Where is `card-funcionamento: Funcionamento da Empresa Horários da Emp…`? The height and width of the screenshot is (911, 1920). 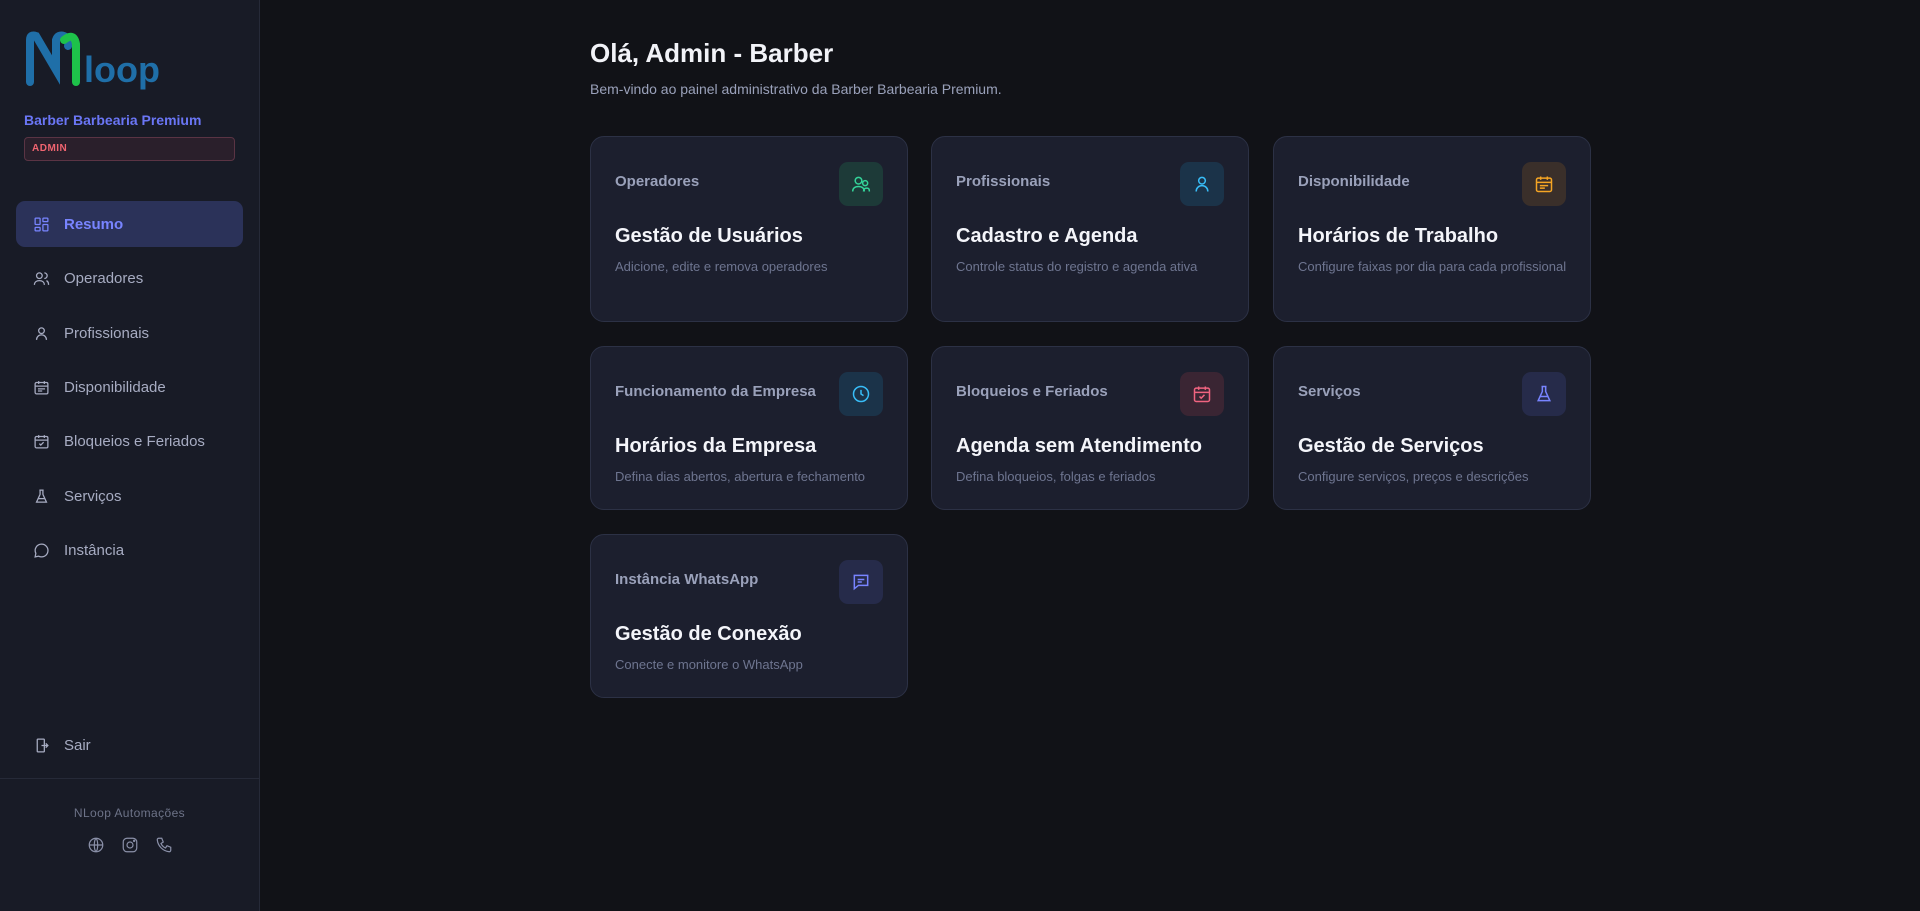
card-funcionamento: Funcionamento da Empresa Horários da Emp… is located at coordinates (749, 428).